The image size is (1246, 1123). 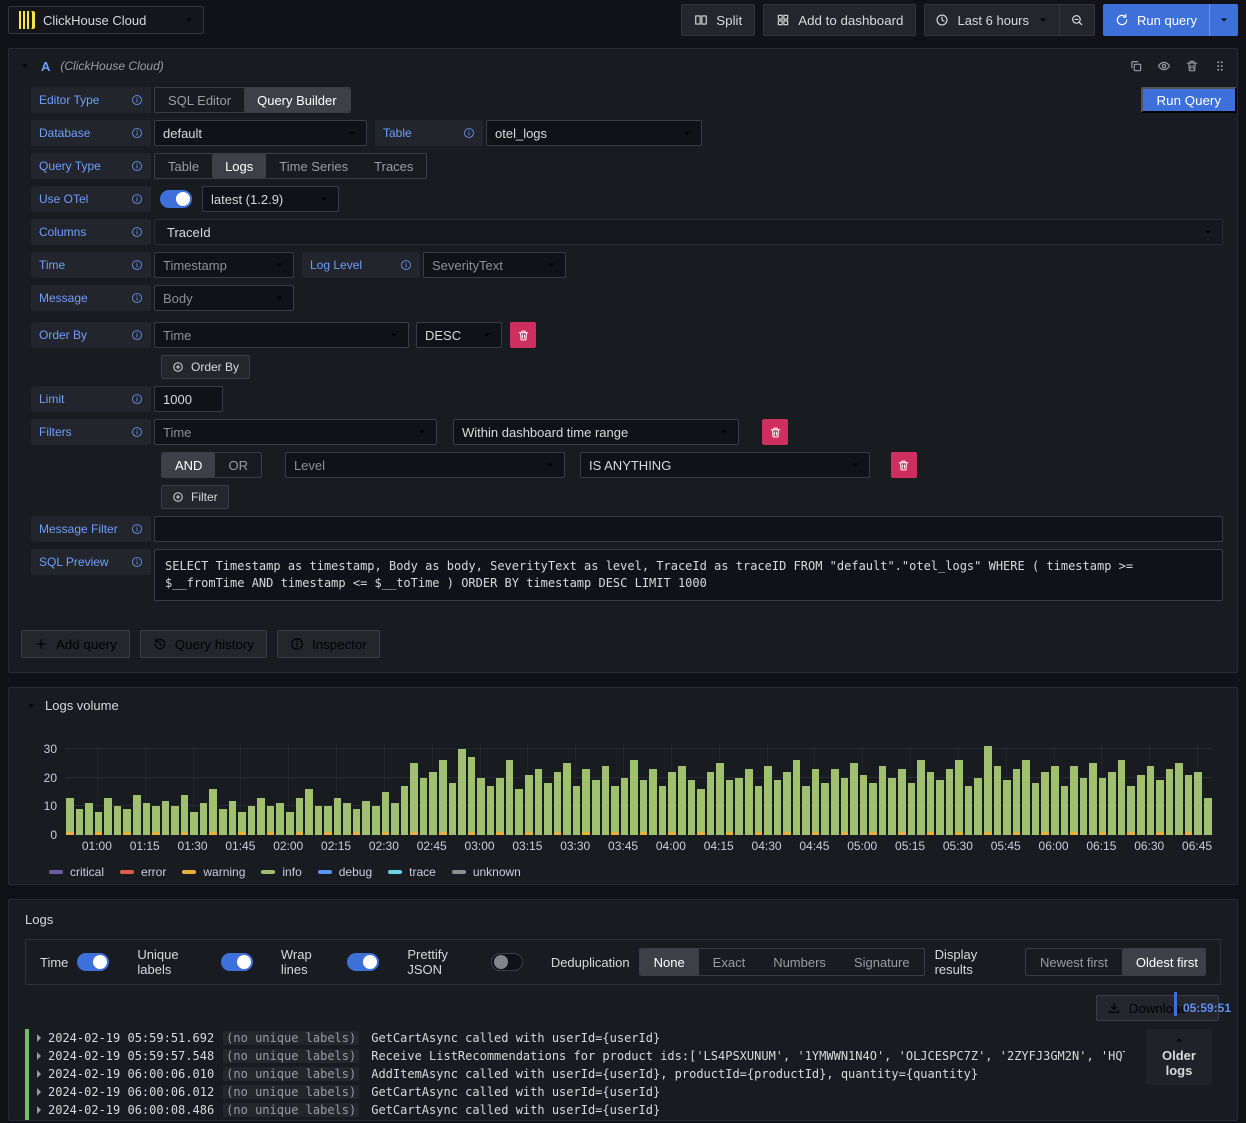 I want to click on use-otel-toggle, so click(x=176, y=199).